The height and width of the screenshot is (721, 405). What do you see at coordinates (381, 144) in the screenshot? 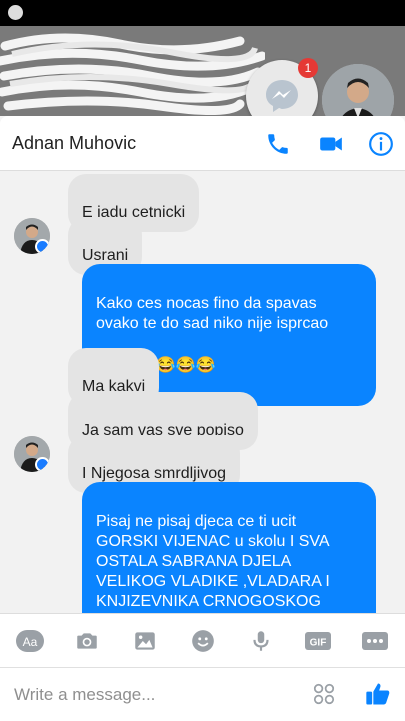
I see `info-icon` at bounding box center [381, 144].